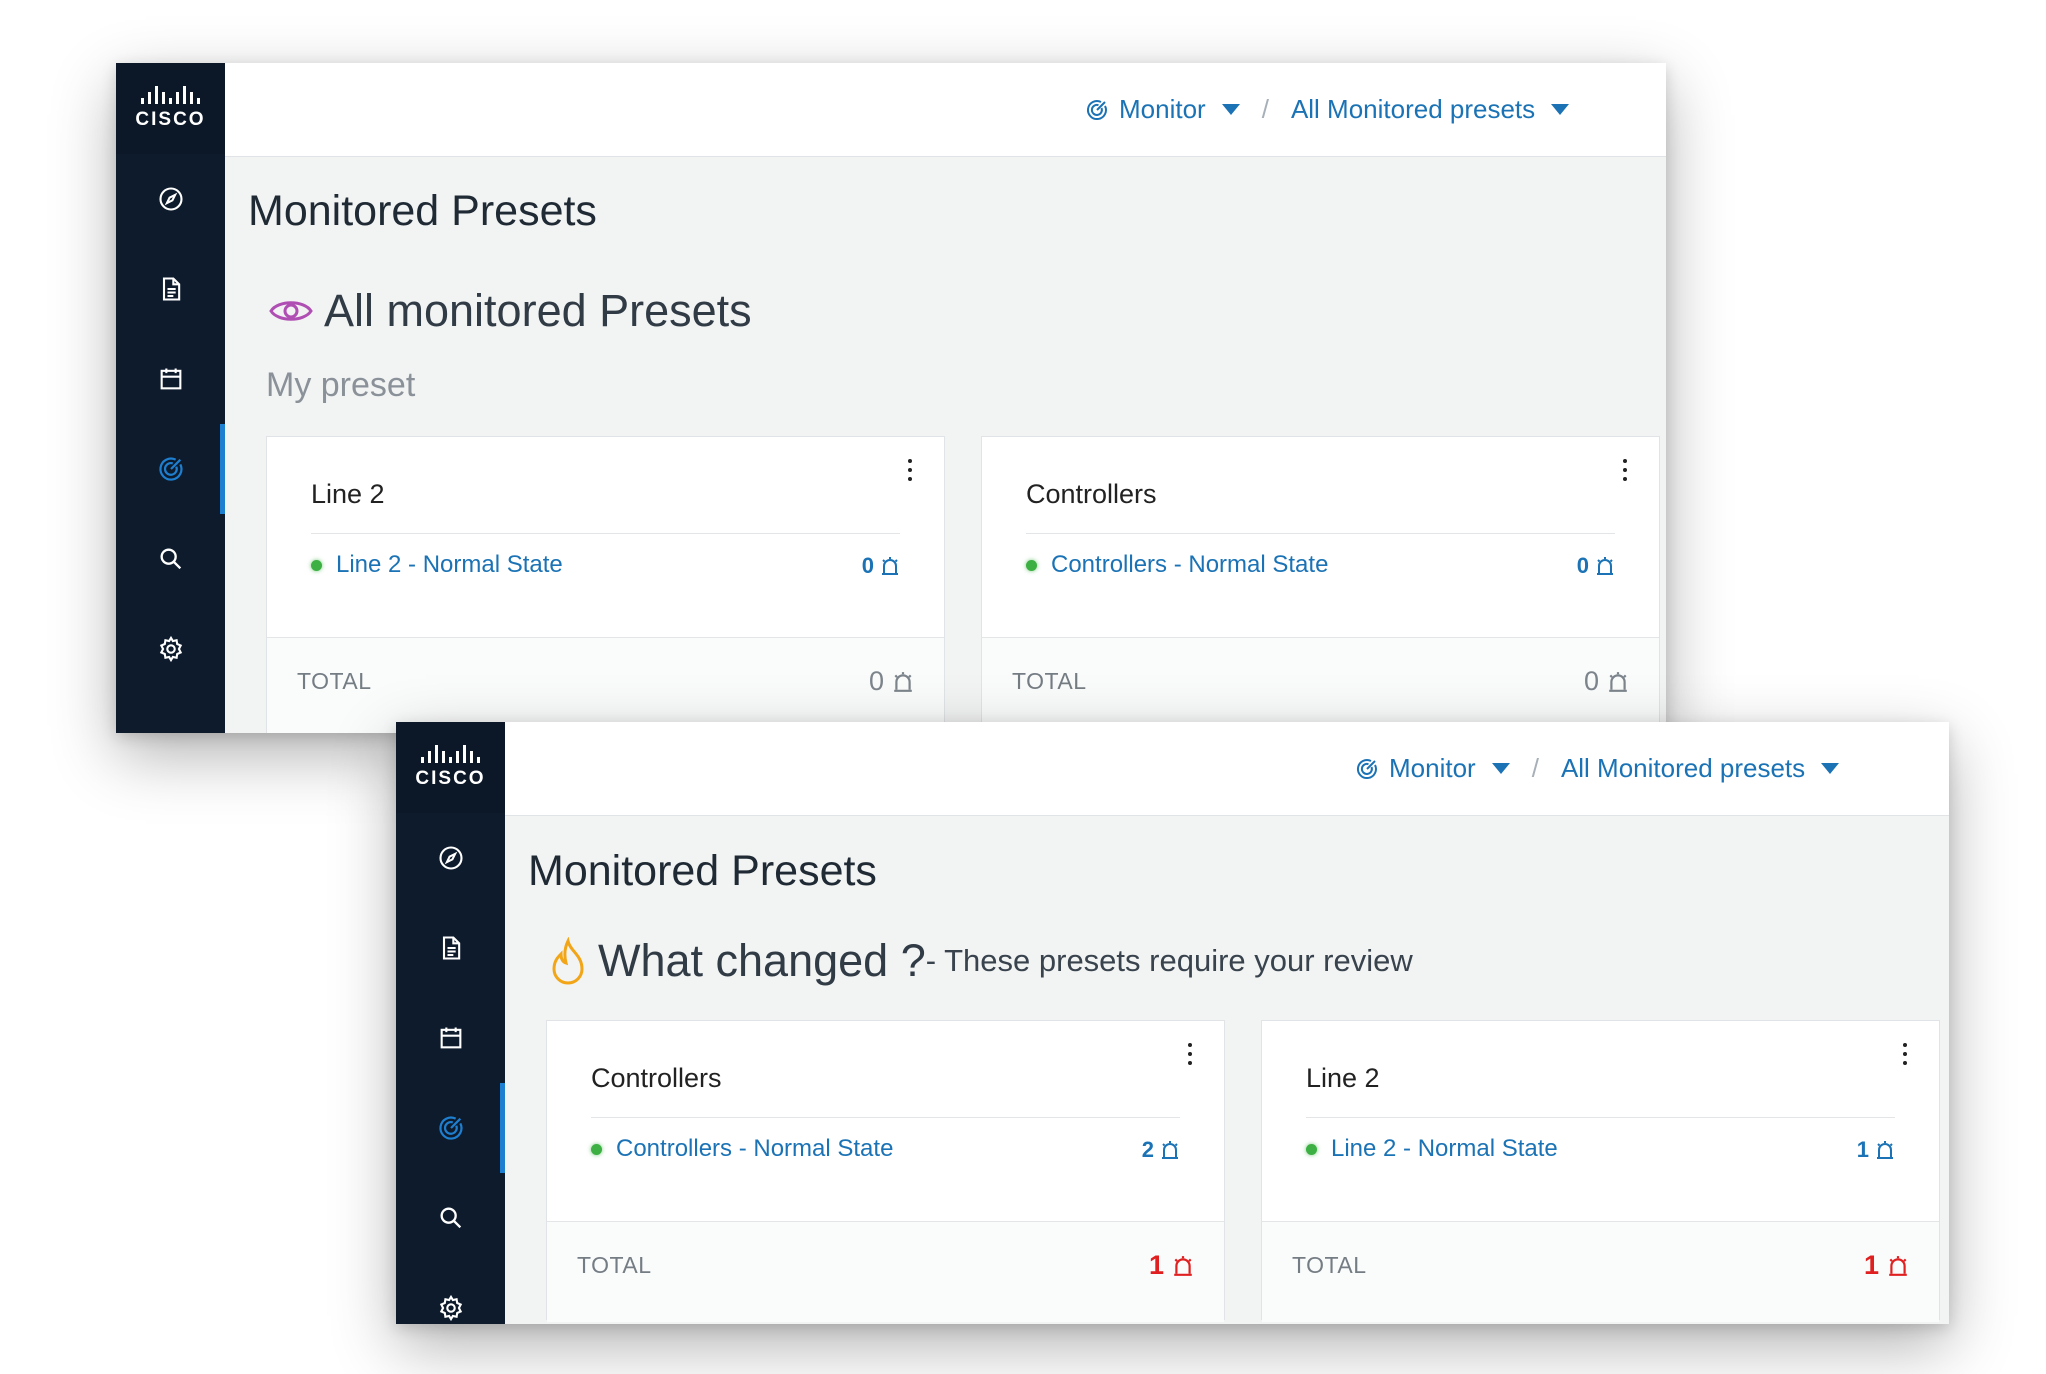 The image size is (2046, 1374). Describe the element at coordinates (881, 566) in the screenshot. I see `state-alarm-count: 0` at that location.